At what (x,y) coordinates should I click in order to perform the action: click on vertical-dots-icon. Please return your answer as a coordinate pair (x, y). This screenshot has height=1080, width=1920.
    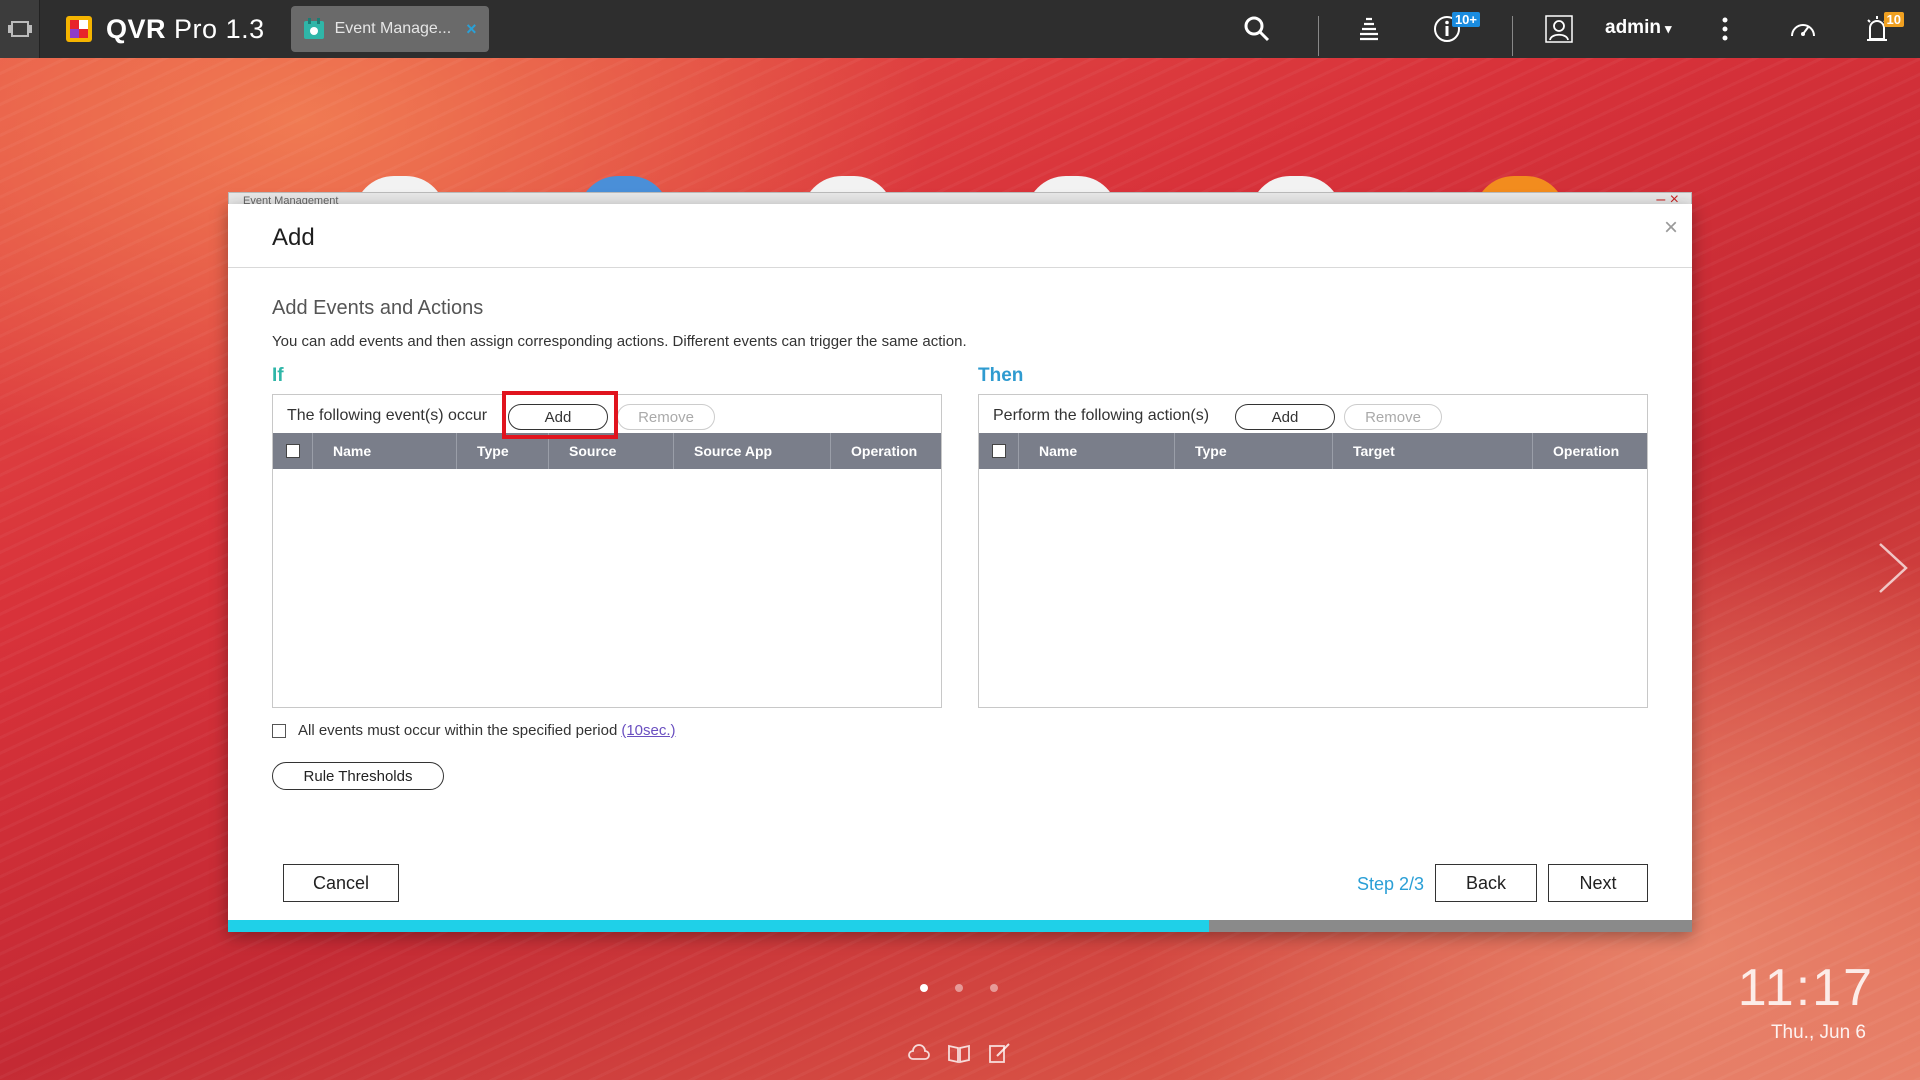
    Looking at the image, I should click on (1725, 29).